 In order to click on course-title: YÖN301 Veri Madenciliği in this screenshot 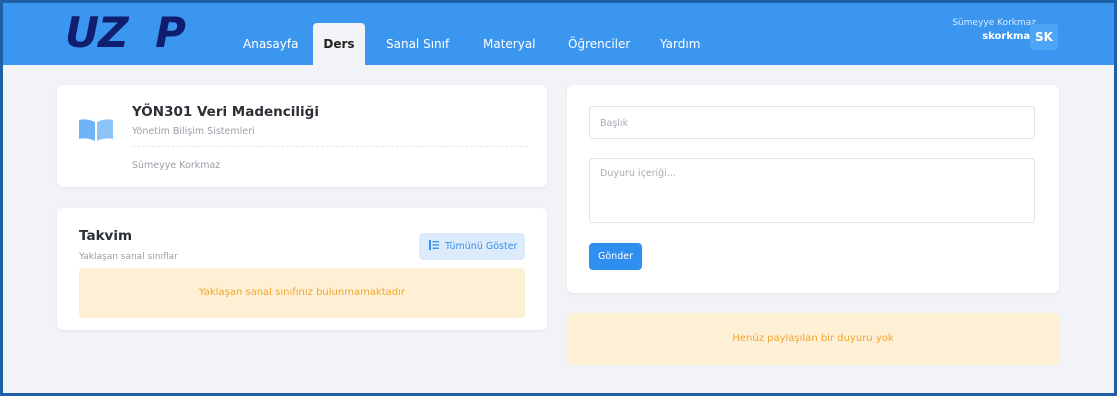, I will do `click(225, 112)`.